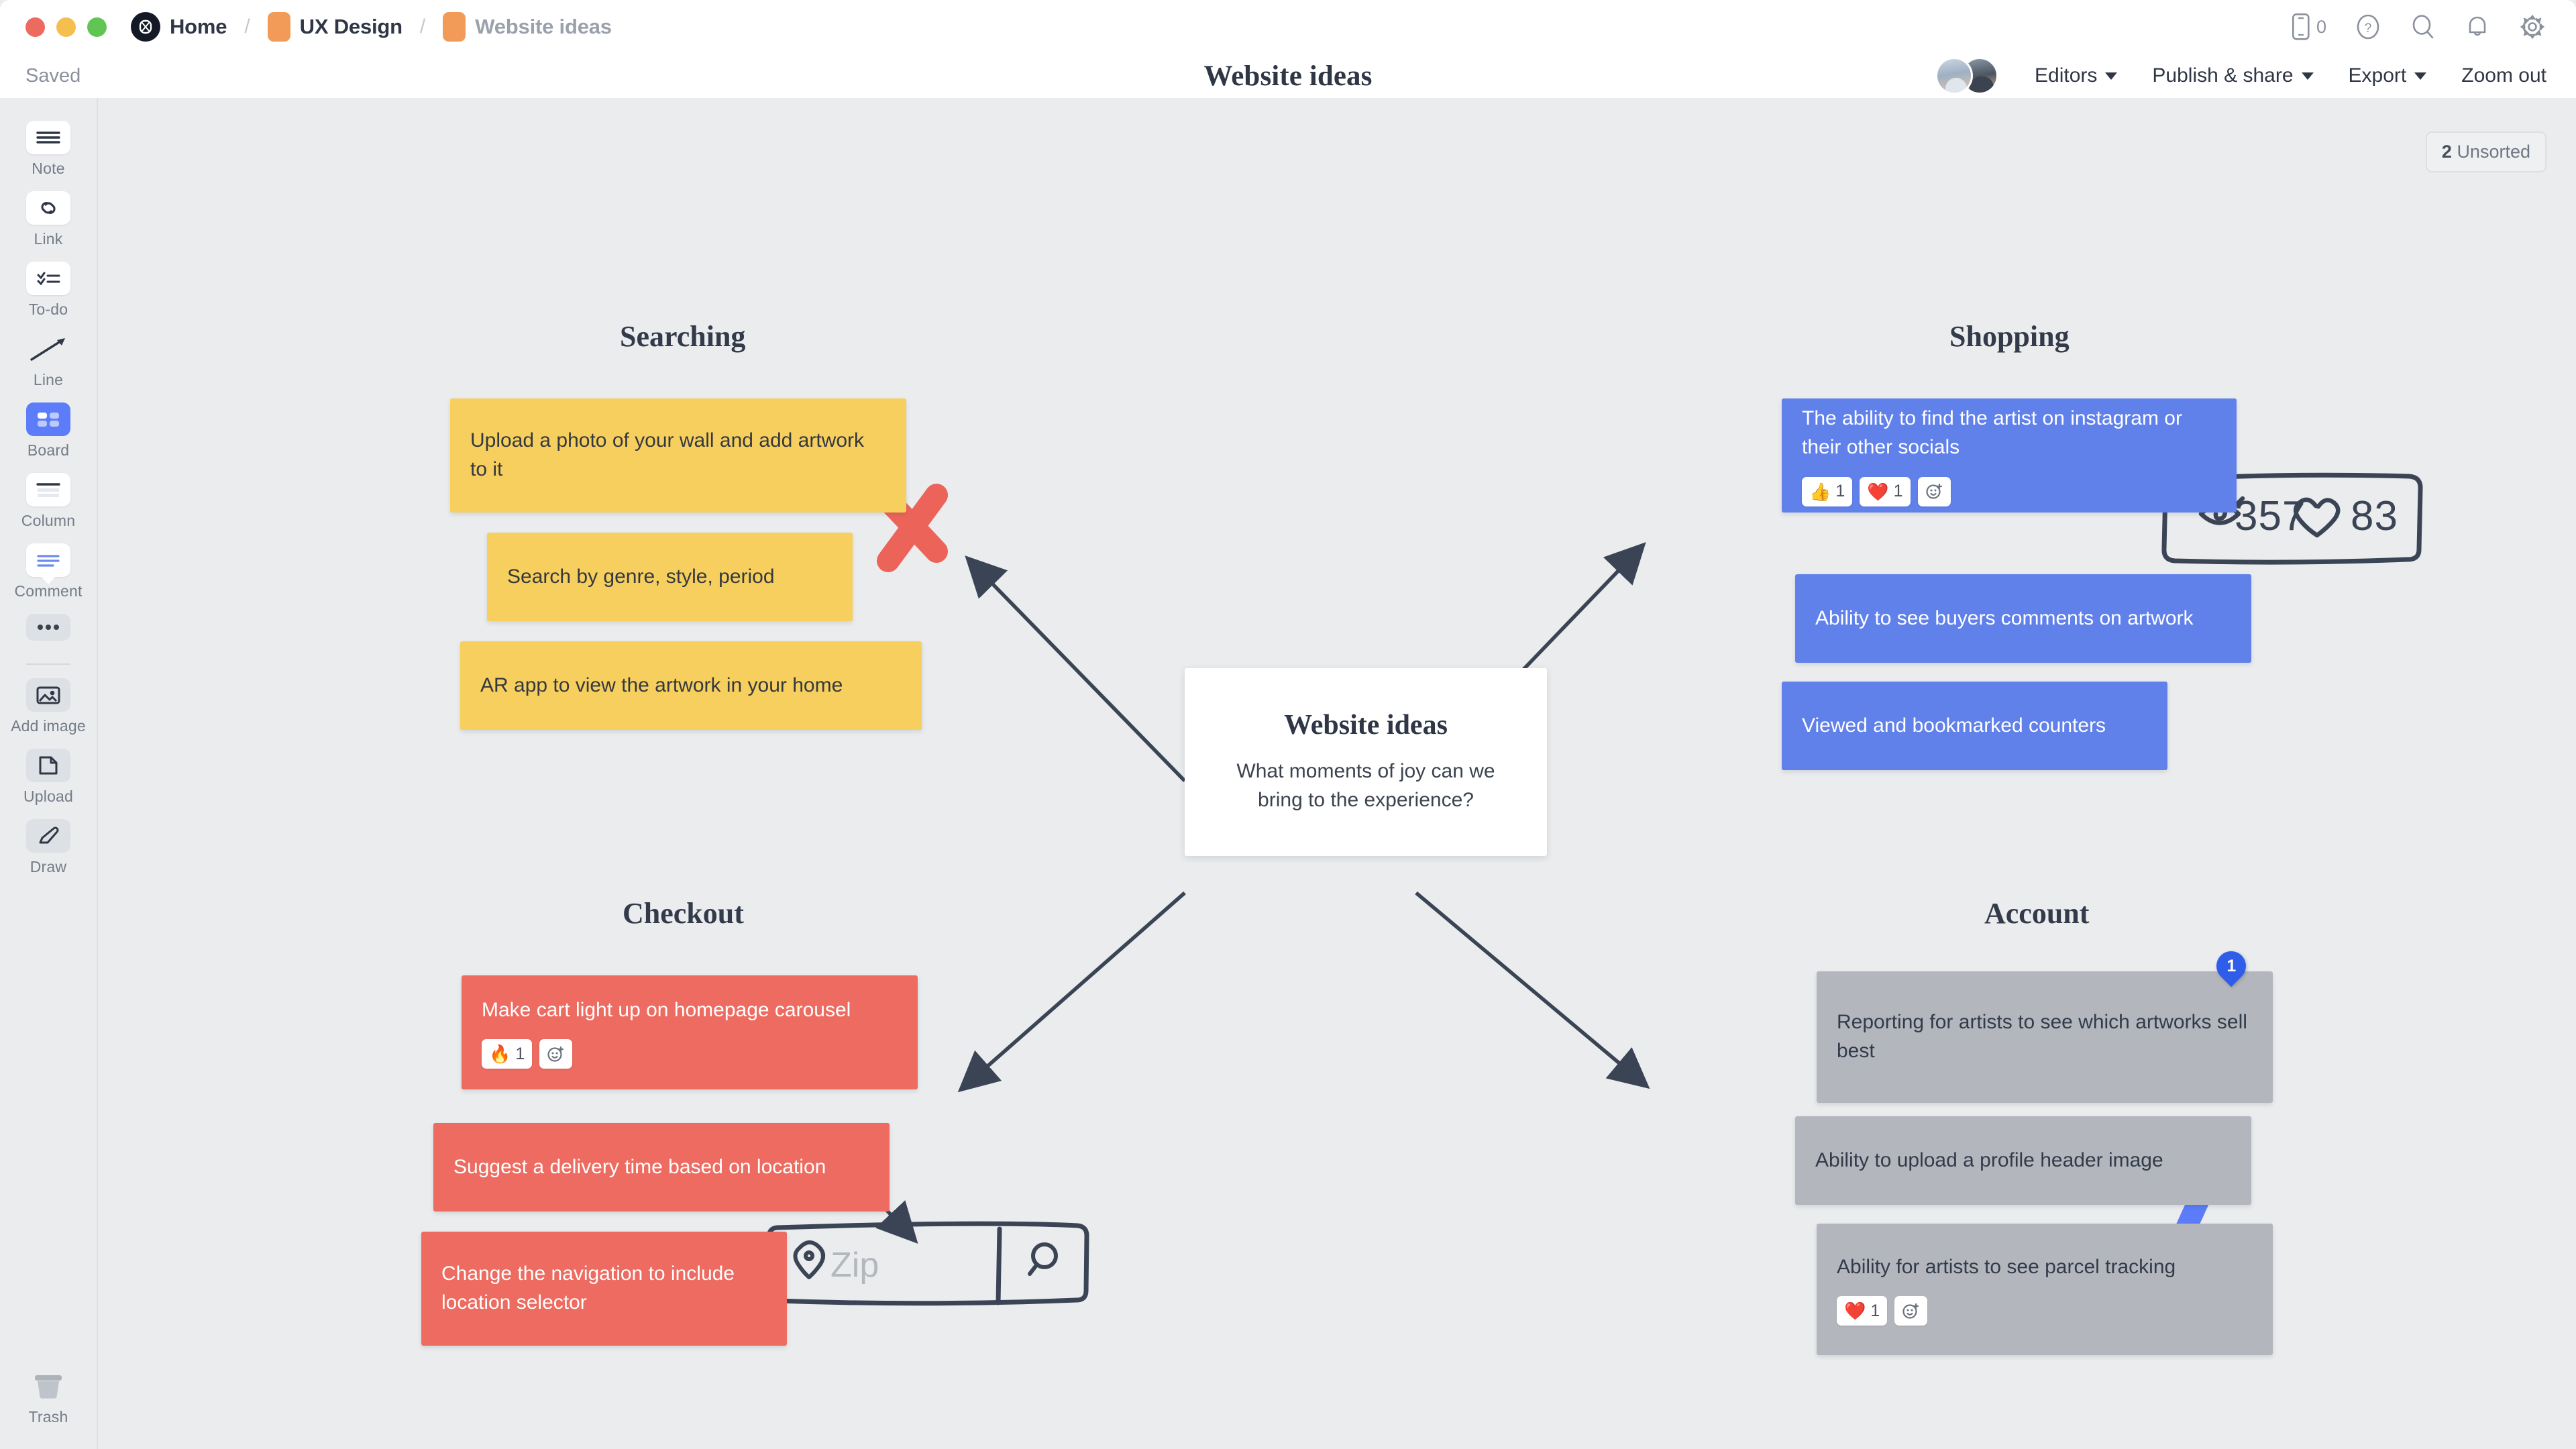 The height and width of the screenshot is (1449, 2576). What do you see at coordinates (2493, 152) in the screenshot?
I see `unsorted-label: Unsorted` at bounding box center [2493, 152].